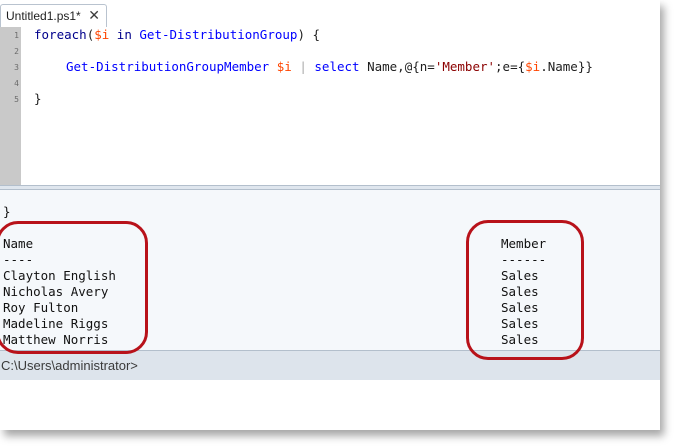 Image resolution: width=674 pixels, height=448 pixels. What do you see at coordinates (330, 14) in the screenshot?
I see `tab-strip: Untitled1.ps1* ✕` at bounding box center [330, 14].